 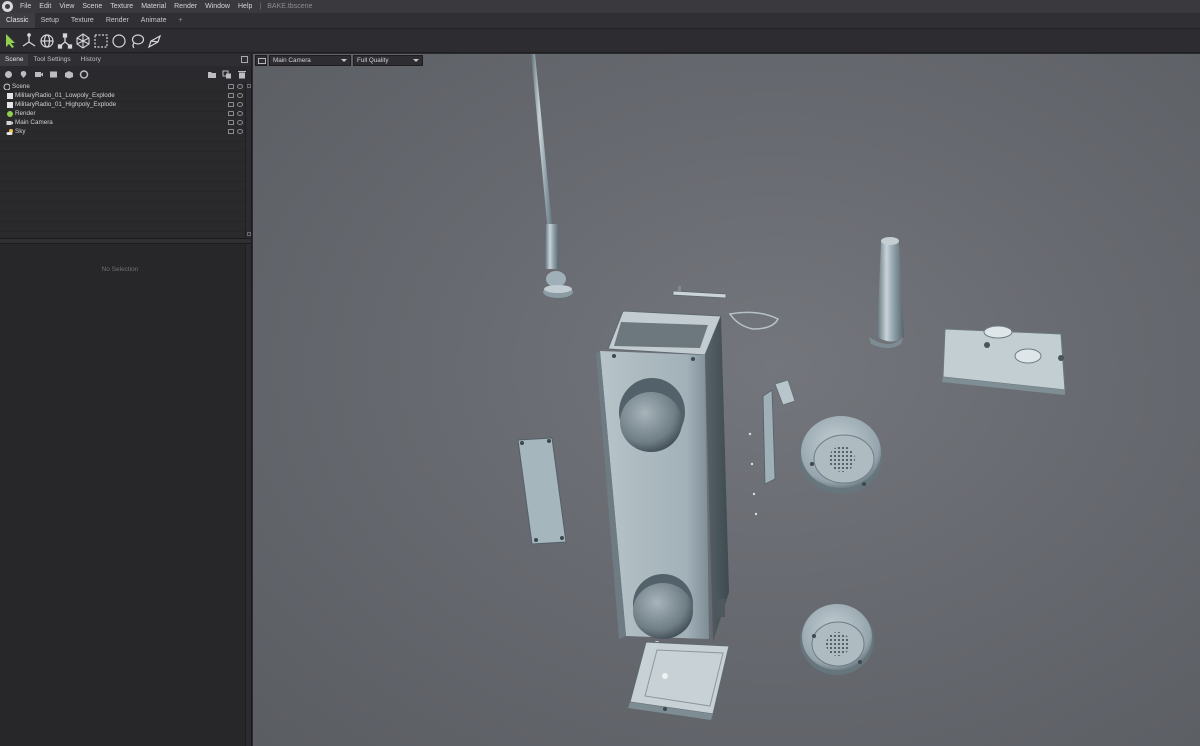 What do you see at coordinates (290, 6) in the screenshot?
I see `document-title: BAKE.tbscene` at bounding box center [290, 6].